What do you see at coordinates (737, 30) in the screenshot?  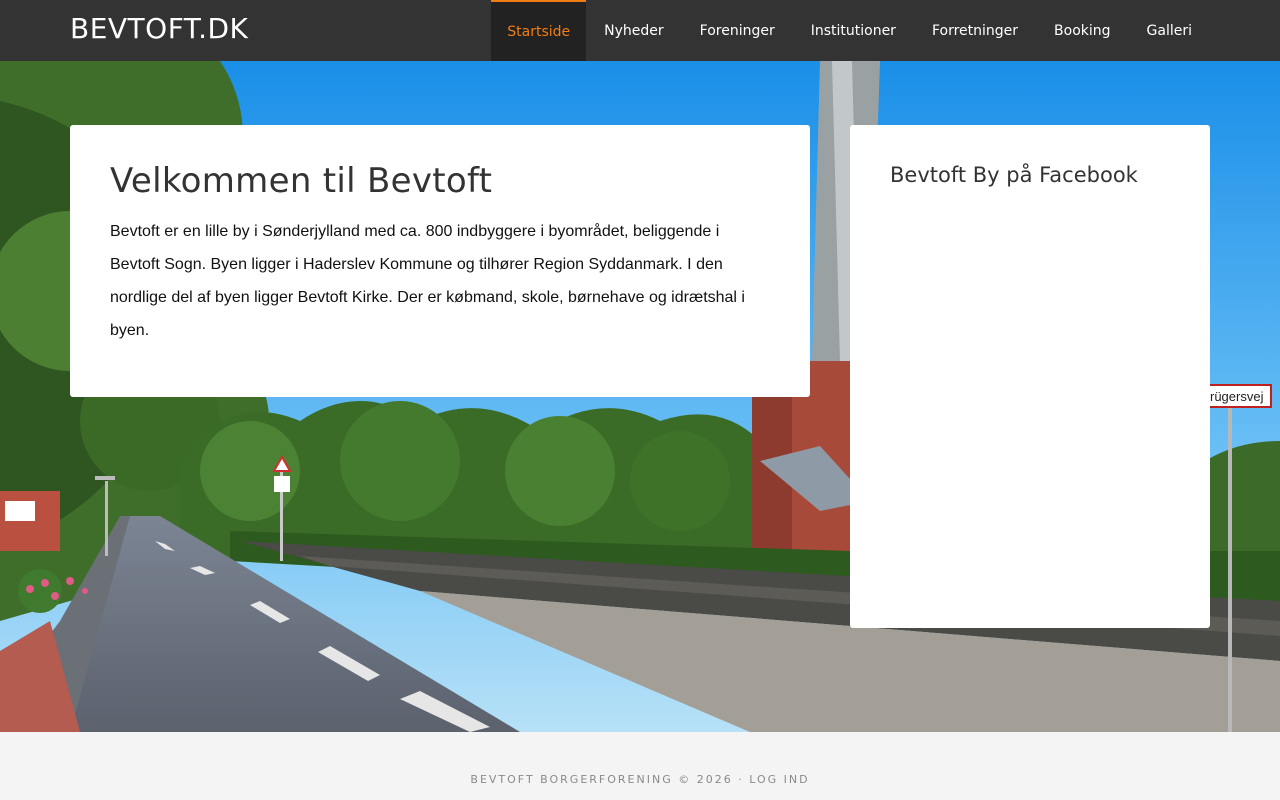 I see `nav-item-foreninger: Foreninger` at bounding box center [737, 30].